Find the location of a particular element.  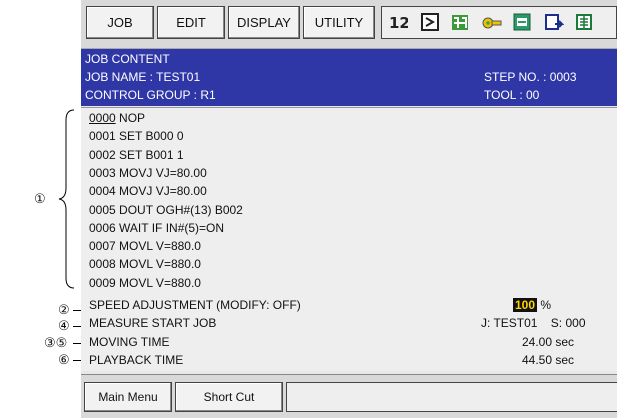

header-title: JOB CONTENT is located at coordinates (127, 59).